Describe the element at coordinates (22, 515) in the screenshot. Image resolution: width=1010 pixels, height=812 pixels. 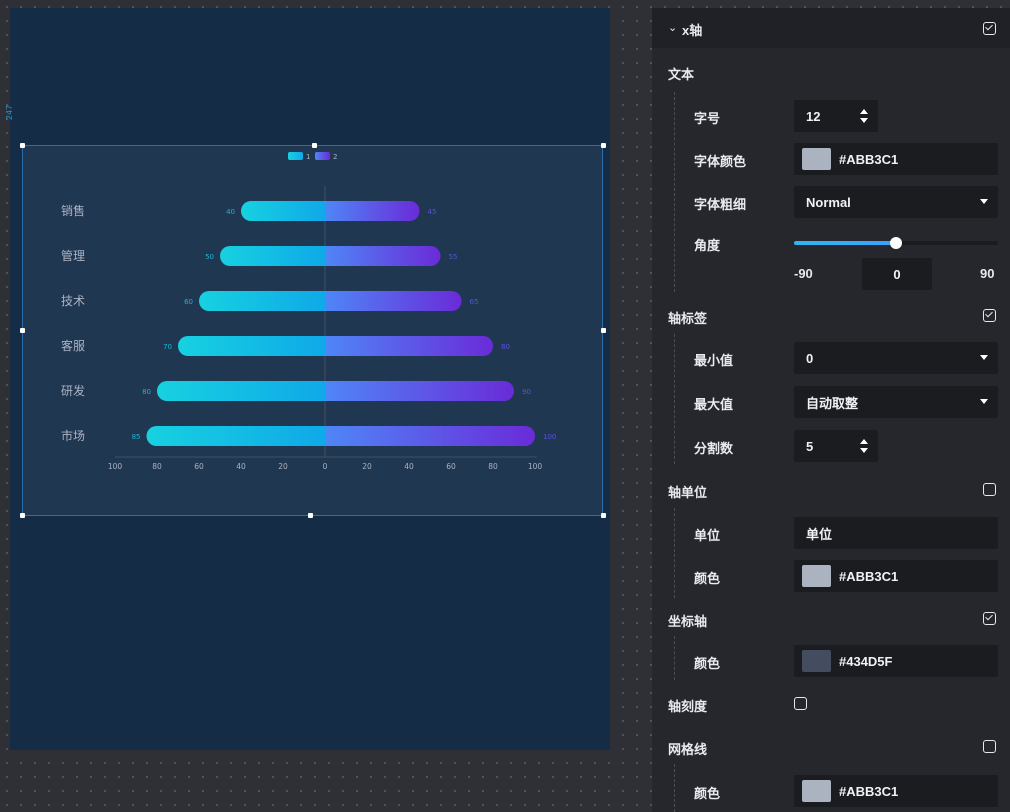
I see `resize-handle-sw` at that location.